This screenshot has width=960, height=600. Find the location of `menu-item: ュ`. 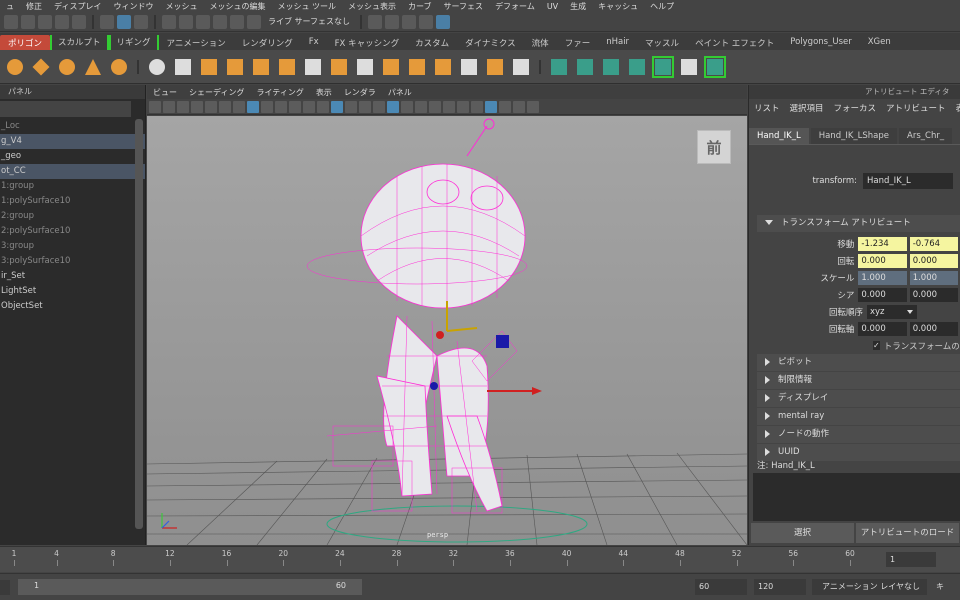

menu-item: ュ is located at coordinates (10, 6).